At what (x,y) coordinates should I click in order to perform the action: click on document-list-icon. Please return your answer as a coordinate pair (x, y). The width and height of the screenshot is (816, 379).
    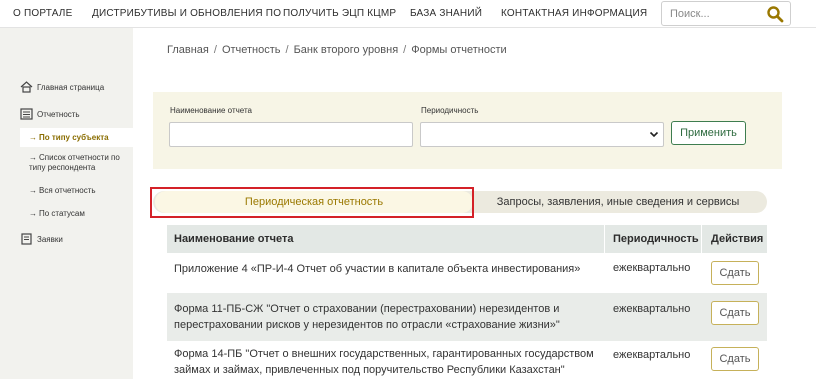
    Looking at the image, I should click on (26, 114).